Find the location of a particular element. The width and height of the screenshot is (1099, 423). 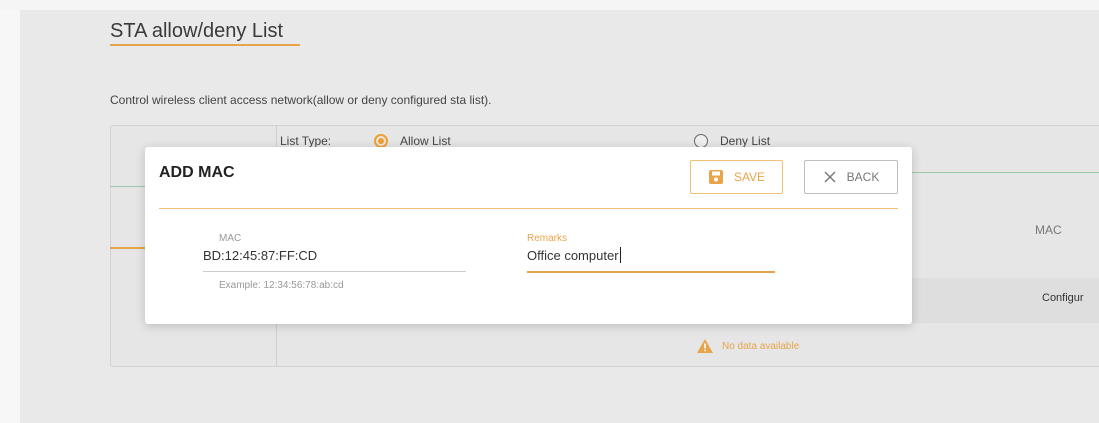

warning-icon is located at coordinates (705, 346).